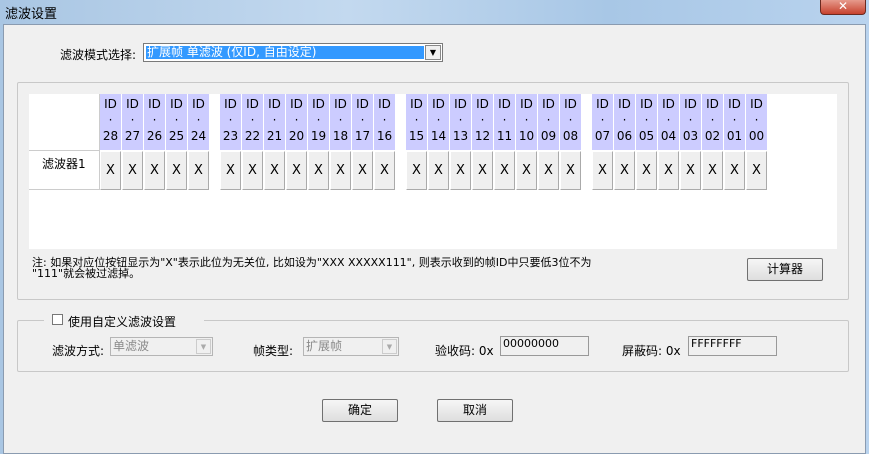  Describe the element at coordinates (360, 410) in the screenshot. I see `ok-button: 确定` at that location.